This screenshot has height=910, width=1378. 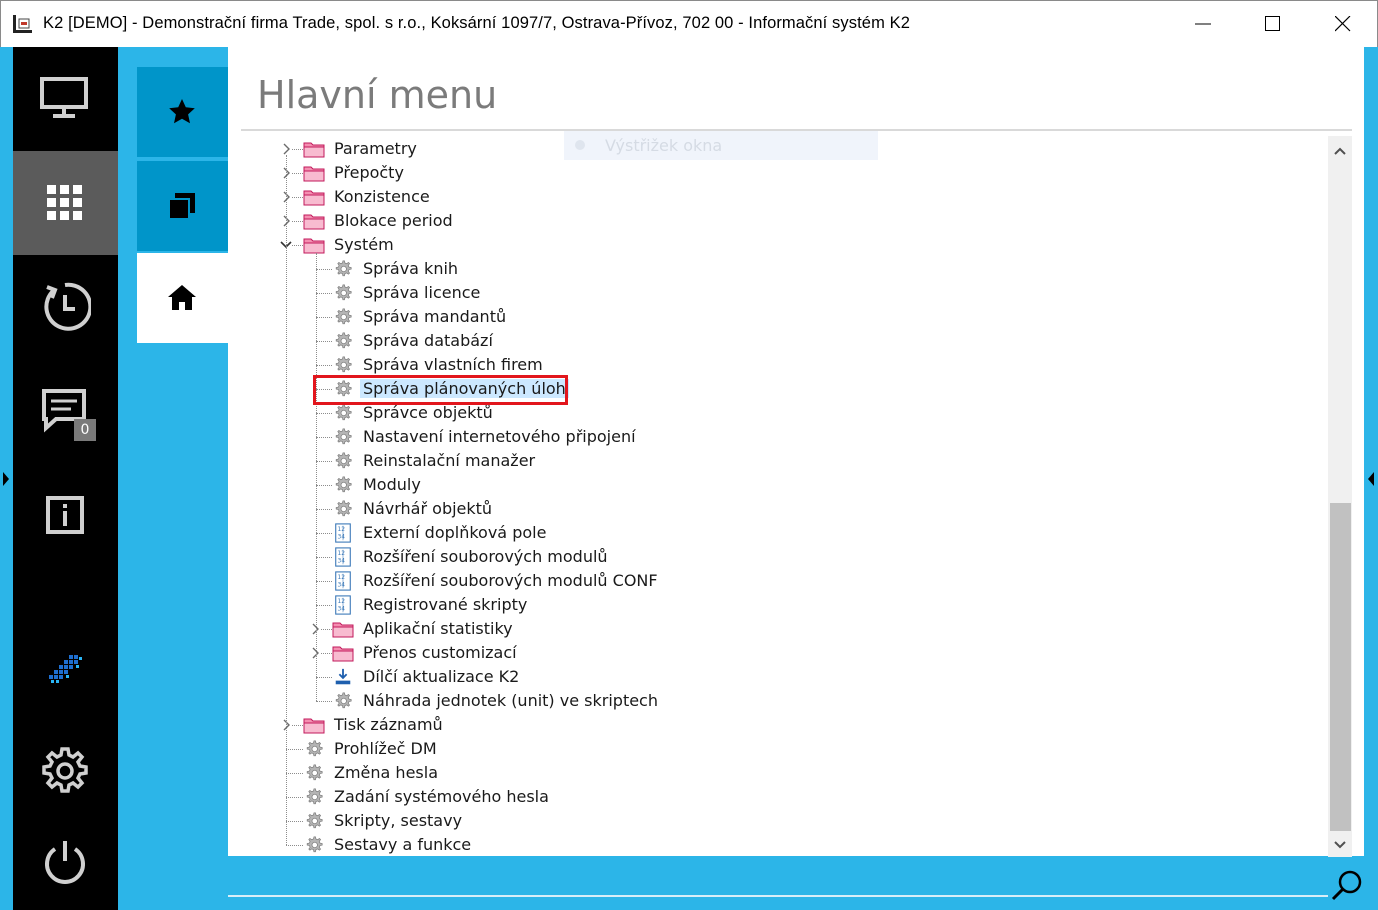 I want to click on tree-item-system: Systém, so click(x=450, y=245).